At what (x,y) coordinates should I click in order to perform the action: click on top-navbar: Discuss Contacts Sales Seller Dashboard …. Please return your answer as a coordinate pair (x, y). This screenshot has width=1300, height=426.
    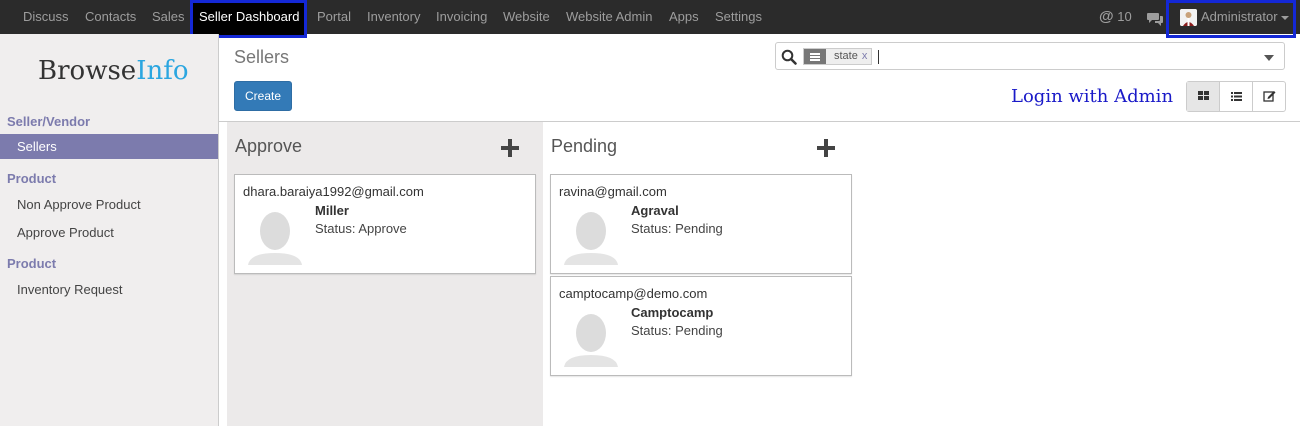
    Looking at the image, I should click on (650, 19).